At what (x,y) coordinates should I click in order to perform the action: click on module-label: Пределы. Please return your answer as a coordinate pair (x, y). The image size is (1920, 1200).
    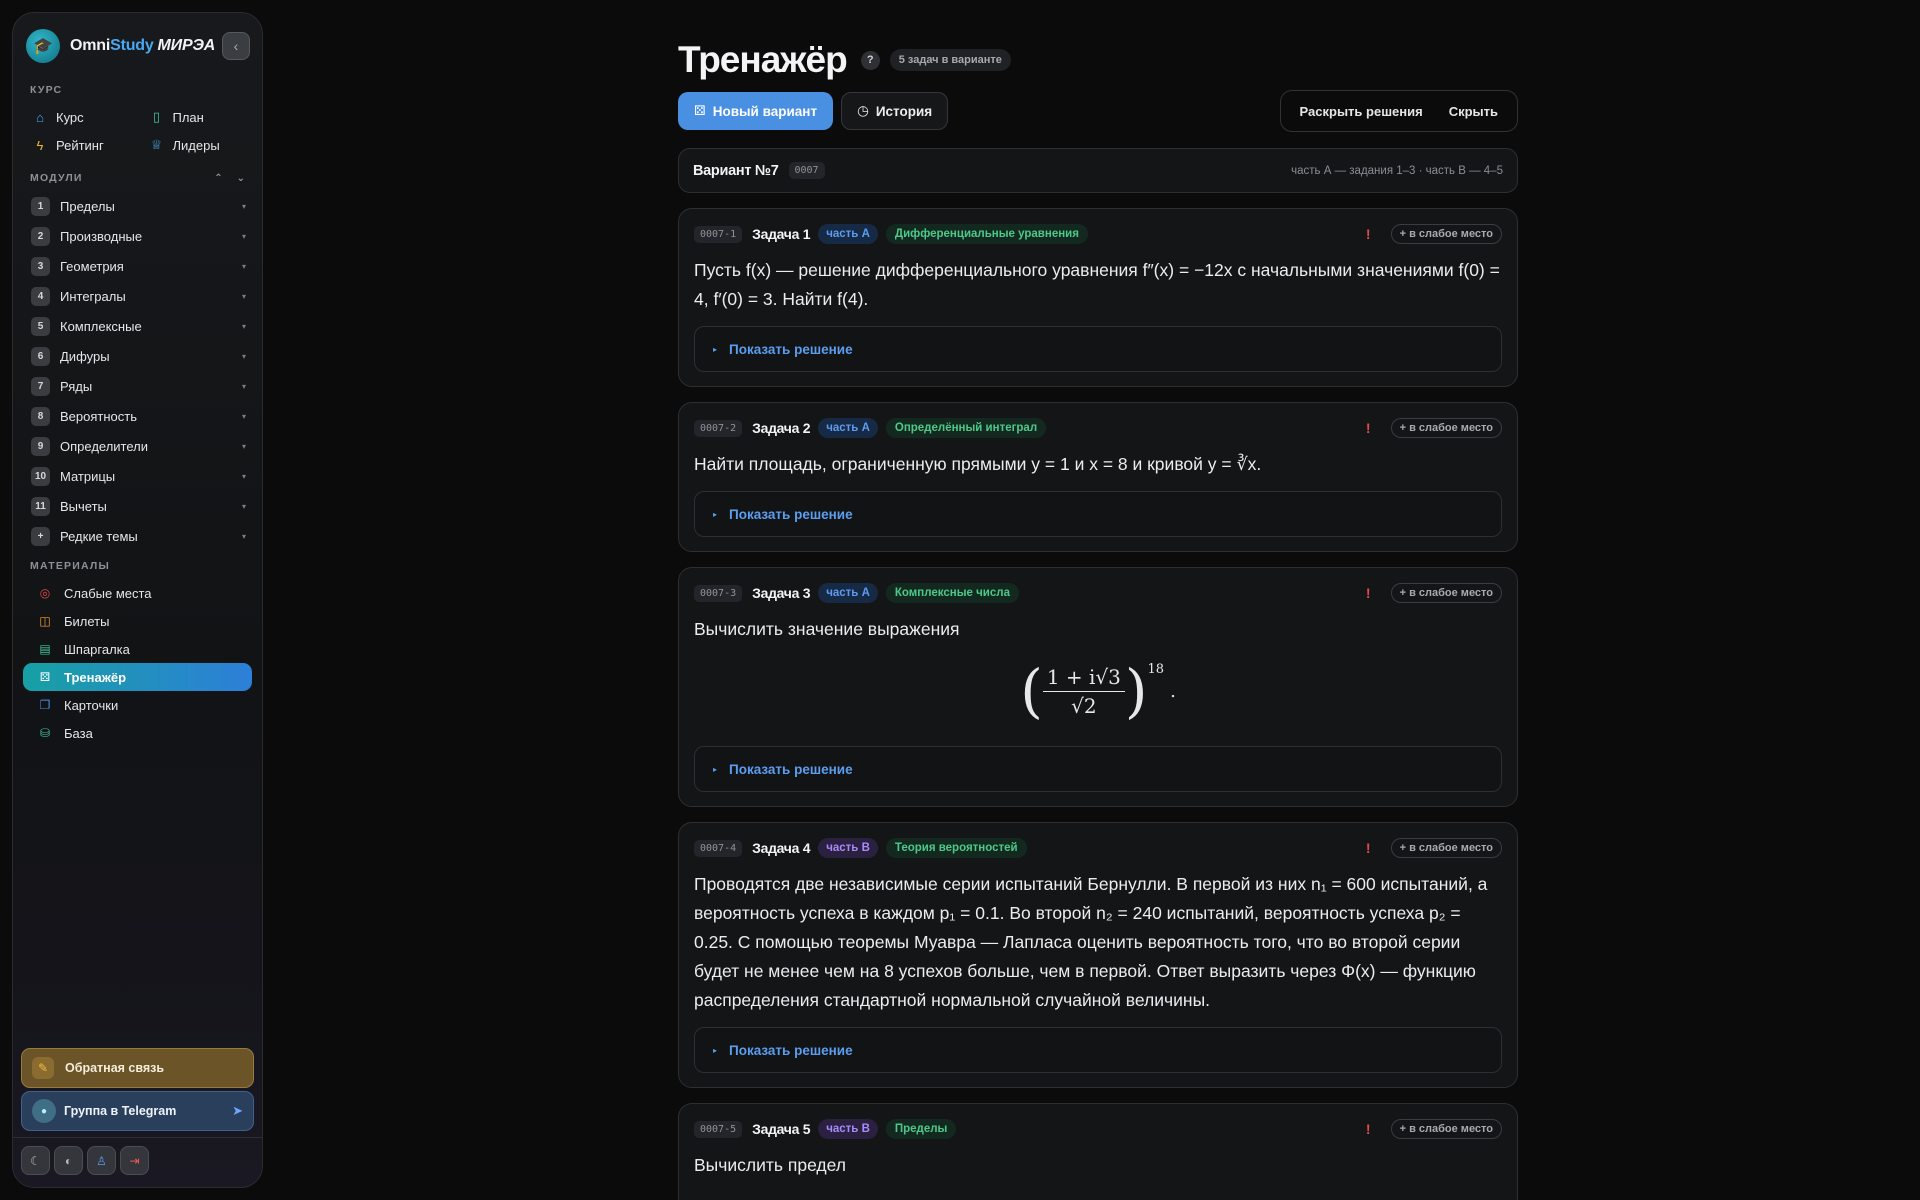
    Looking at the image, I should click on (87, 206).